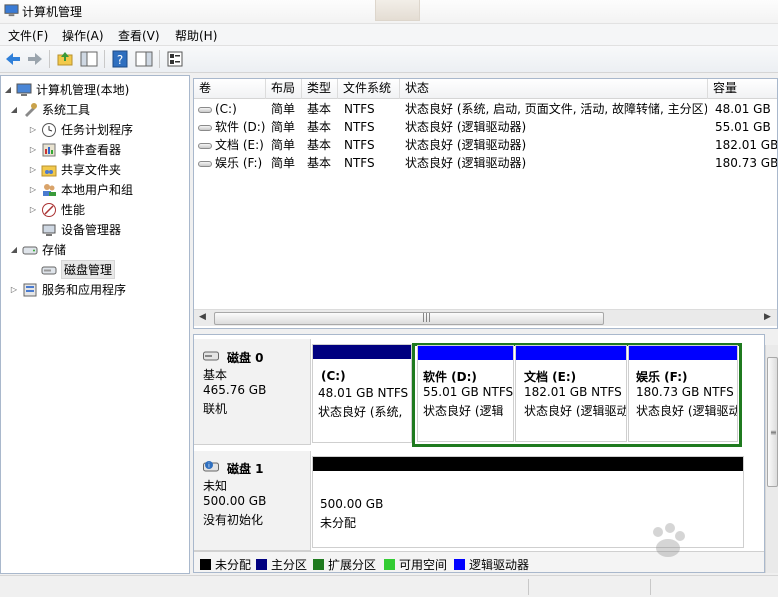 This screenshot has width=778, height=597. What do you see at coordinates (409, 318) in the screenshot?
I see `scrollbar-thumb: |||` at bounding box center [409, 318].